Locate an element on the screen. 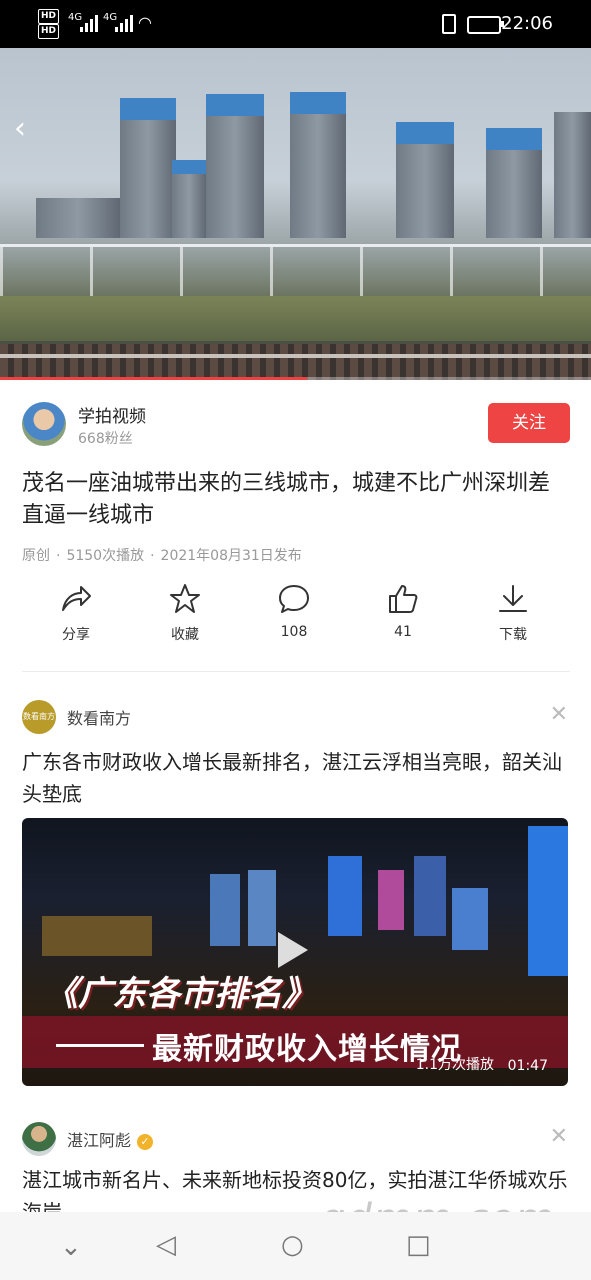 The height and width of the screenshot is (1280, 591). follow-button: 关注 is located at coordinates (529, 423).